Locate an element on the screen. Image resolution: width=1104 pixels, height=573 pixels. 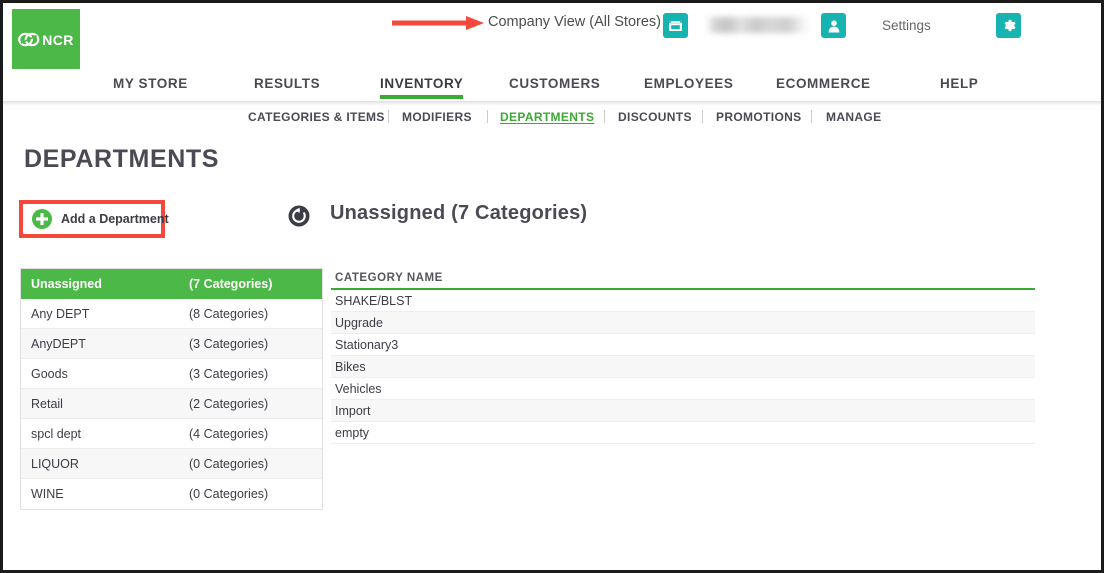
department-row: Unassigned (7 Categories) is located at coordinates (171, 284).